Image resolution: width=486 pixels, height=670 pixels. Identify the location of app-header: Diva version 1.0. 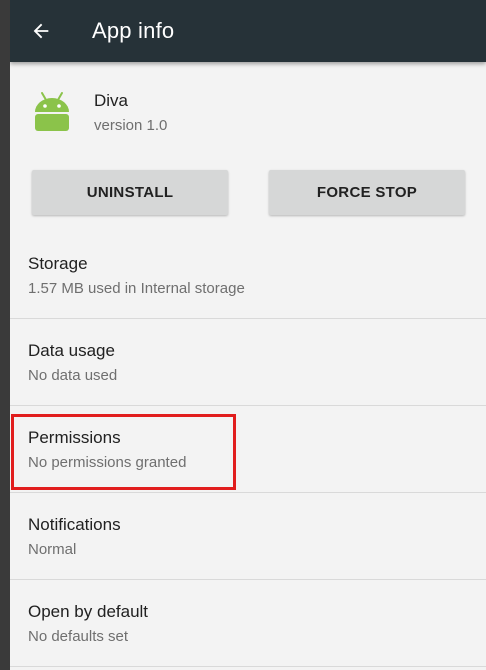
(248, 112).